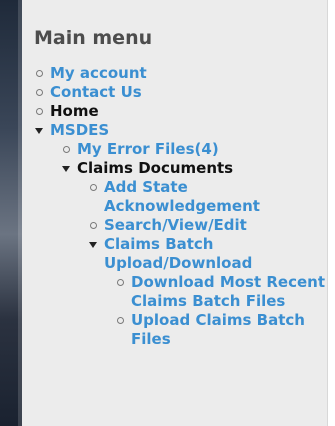 This screenshot has width=335, height=426. I want to click on main-menu-title: Main menu, so click(93, 38).